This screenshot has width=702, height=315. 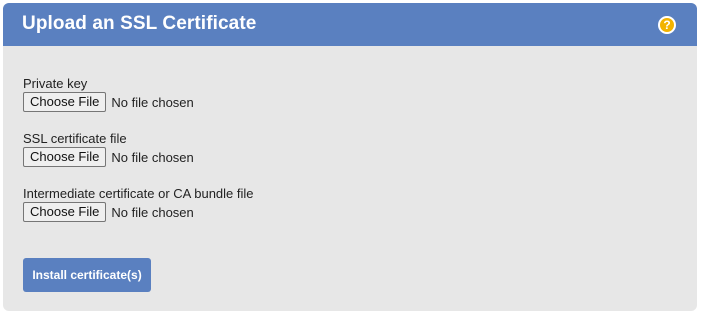 I want to click on panel-header: Upload an SSL Certificate ?, so click(x=350, y=24).